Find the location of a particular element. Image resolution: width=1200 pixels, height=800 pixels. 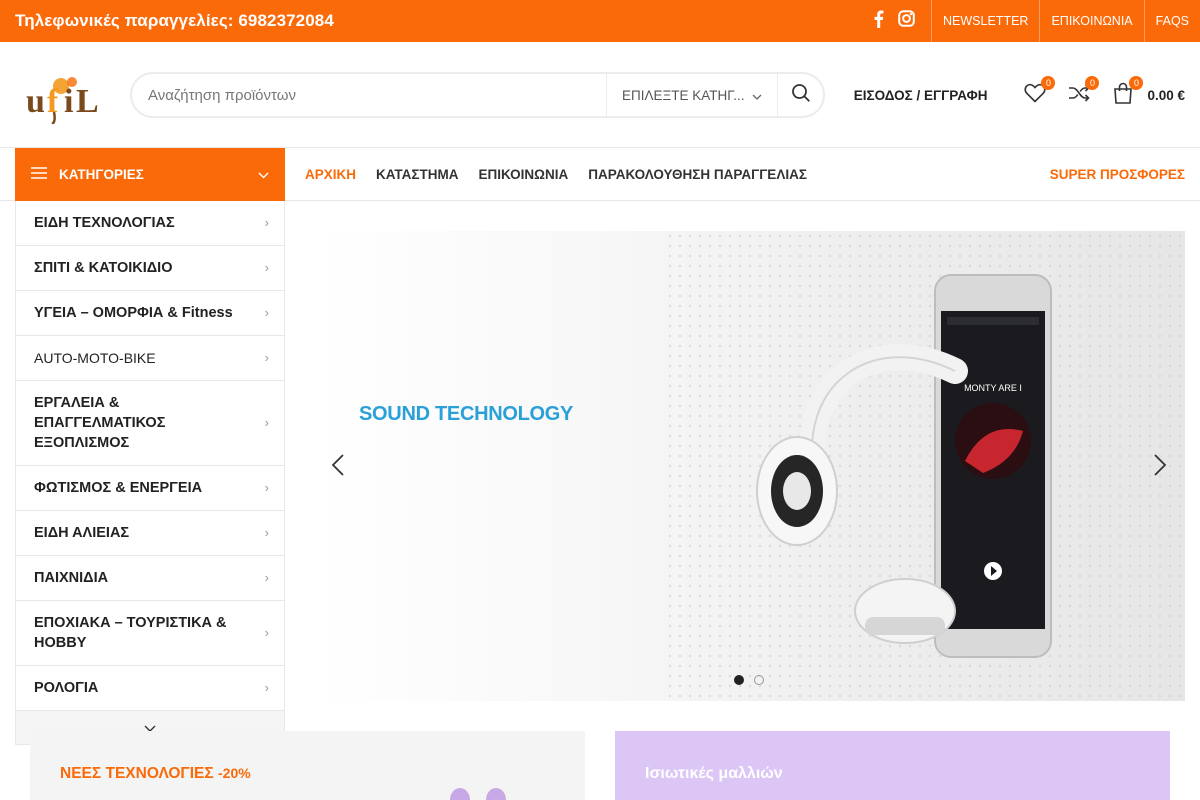

search-icon is located at coordinates (801, 95).